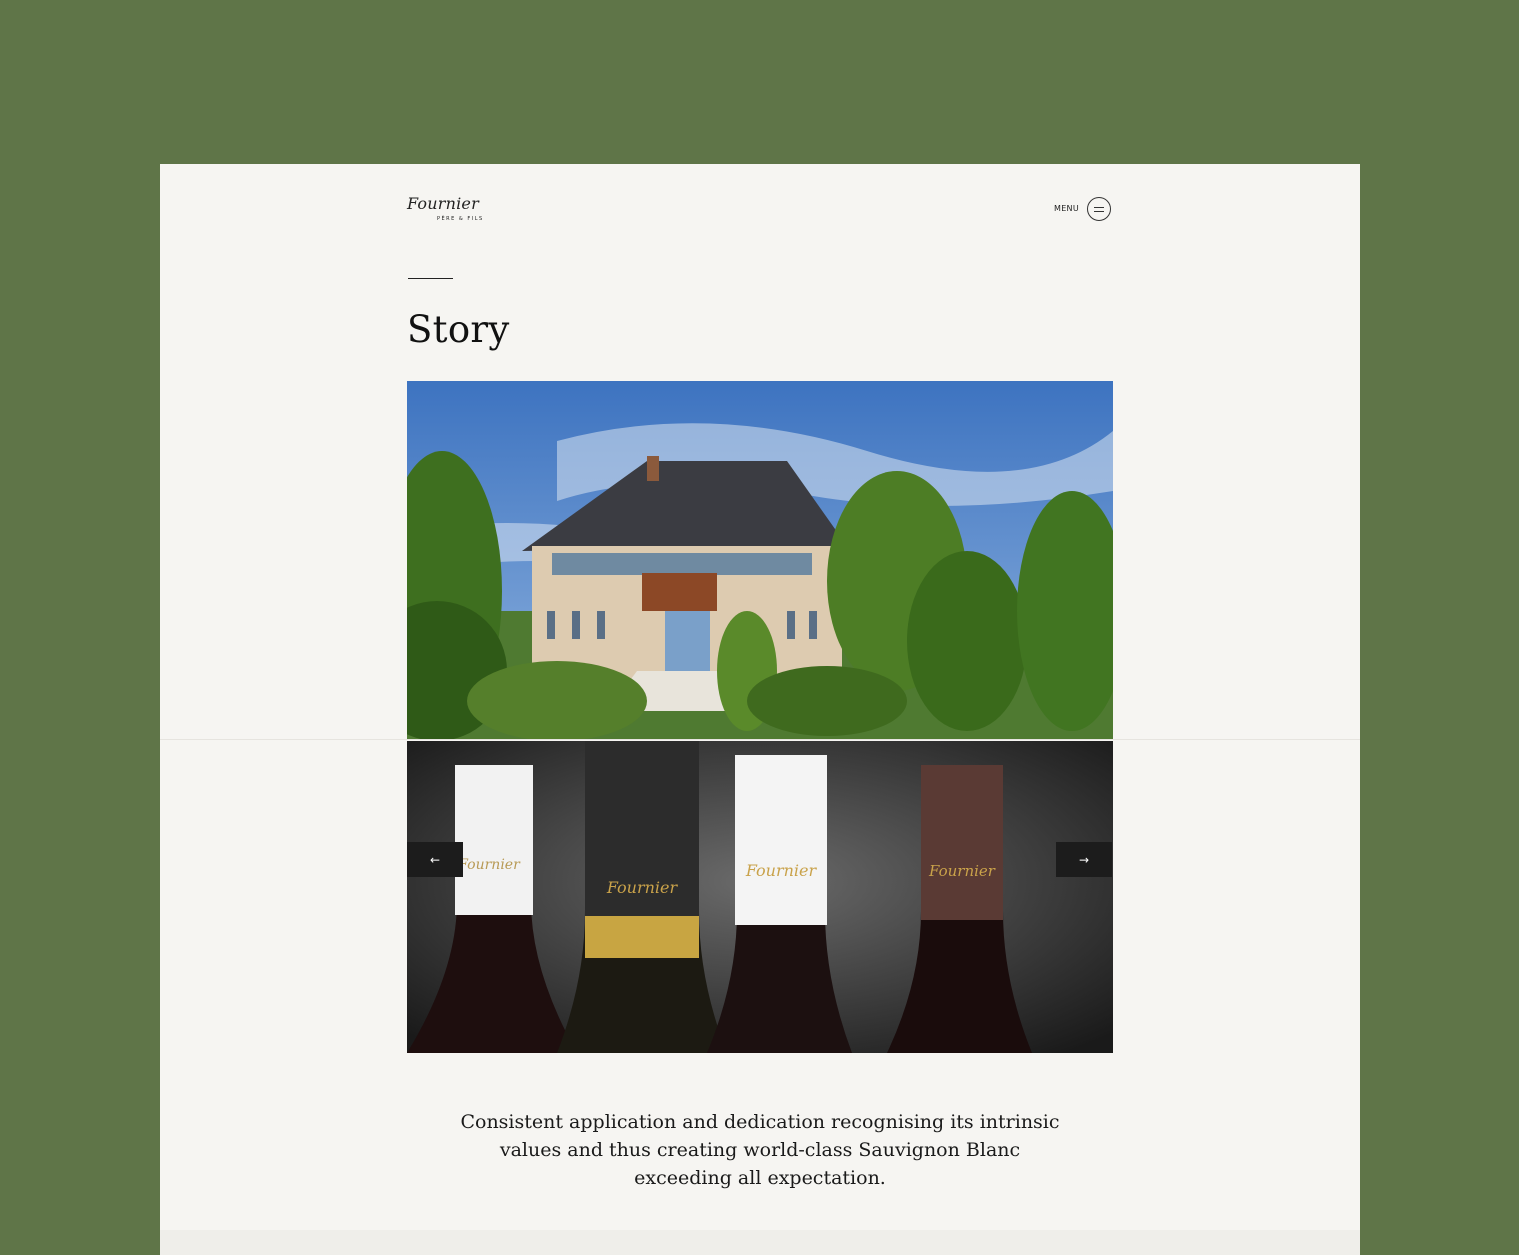  I want to click on winery-building-image, so click(760, 560).